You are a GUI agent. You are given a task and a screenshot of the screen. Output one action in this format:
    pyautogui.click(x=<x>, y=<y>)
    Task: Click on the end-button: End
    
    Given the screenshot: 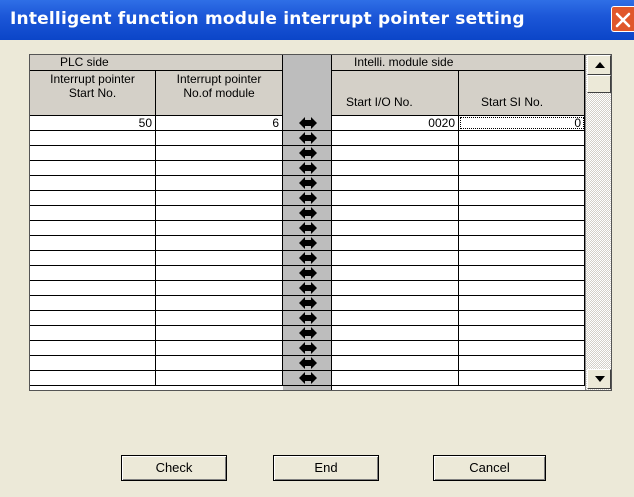 What is the action you would take?
    pyautogui.click(x=326, y=468)
    